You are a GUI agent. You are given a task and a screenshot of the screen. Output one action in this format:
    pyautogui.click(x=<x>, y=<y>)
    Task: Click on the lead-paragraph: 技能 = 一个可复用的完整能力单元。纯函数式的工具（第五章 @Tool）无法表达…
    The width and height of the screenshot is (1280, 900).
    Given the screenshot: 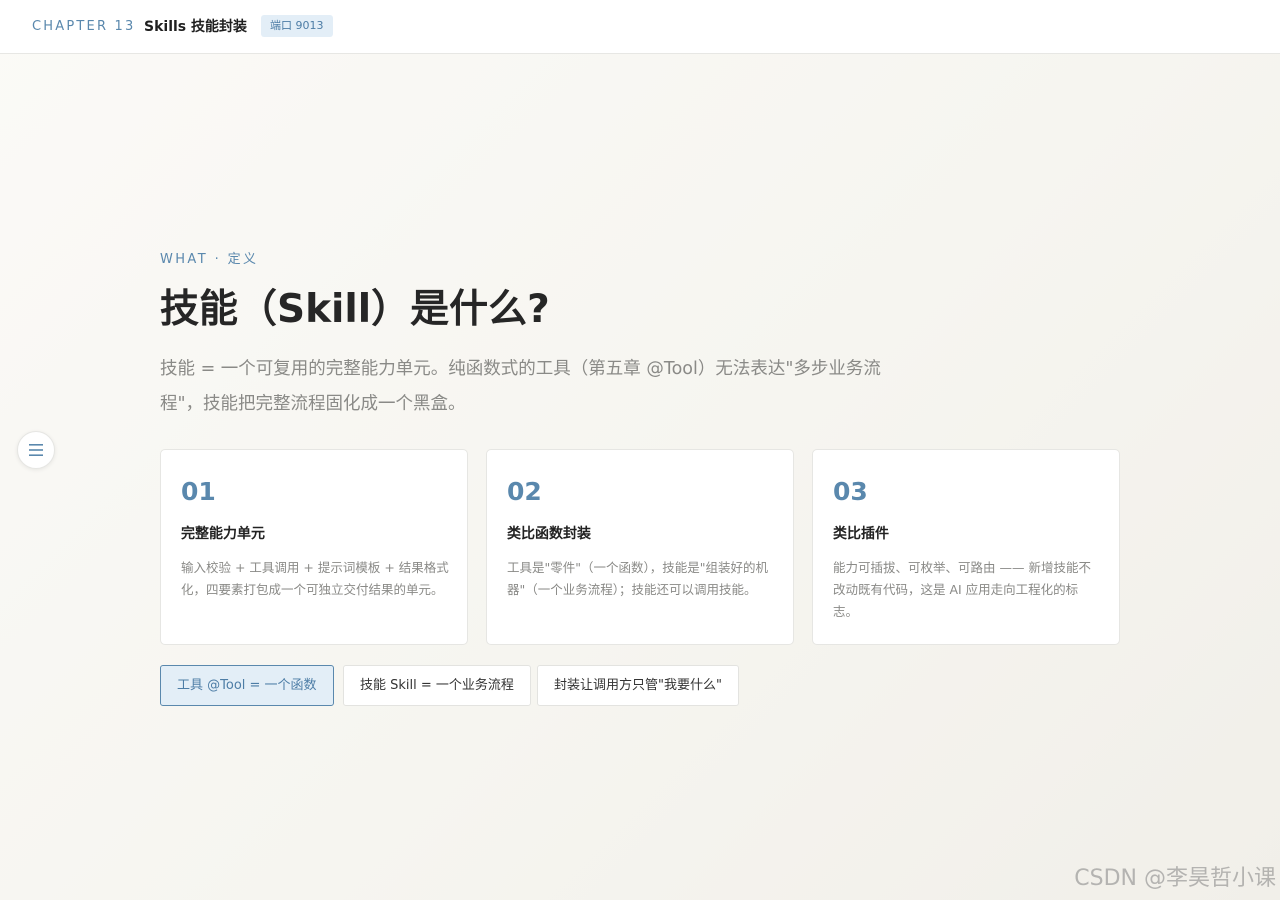 What is the action you would take?
    pyautogui.click(x=520, y=386)
    